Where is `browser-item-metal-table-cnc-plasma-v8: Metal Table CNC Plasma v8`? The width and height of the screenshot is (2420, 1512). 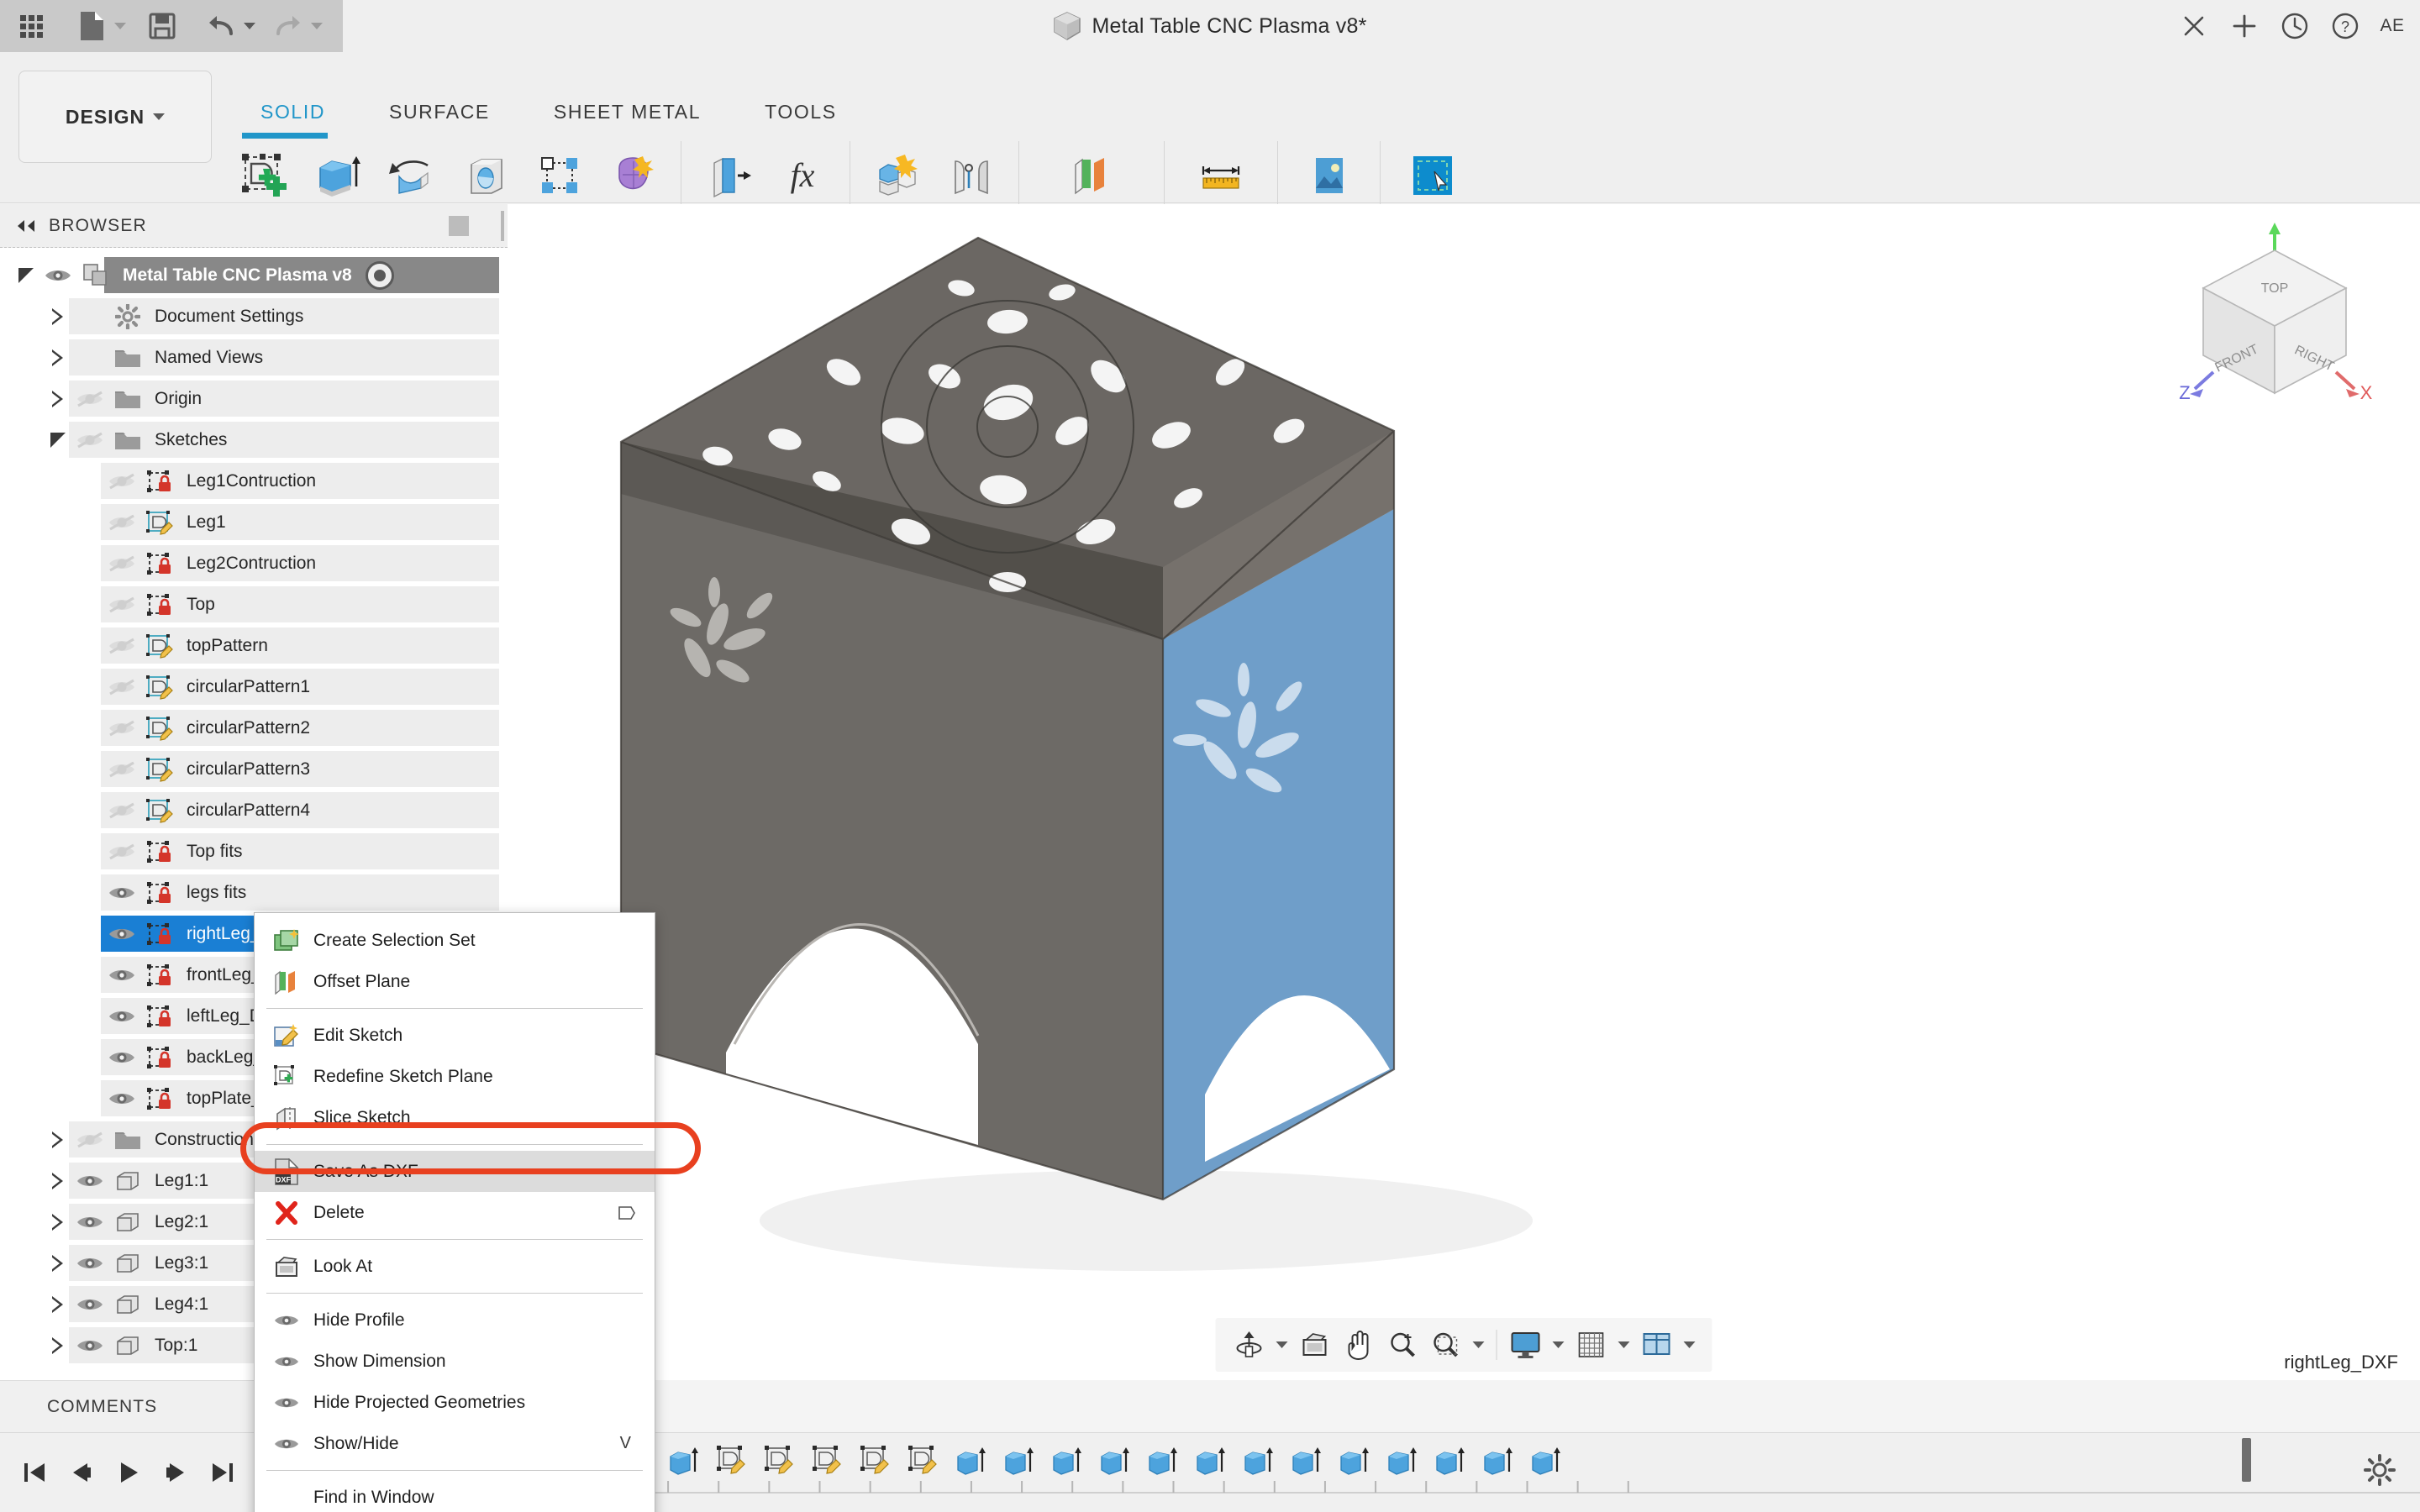
browser-item-metal-table-cnc-plasma-v8: Metal Table CNC Plasma v8 is located at coordinates (254, 275).